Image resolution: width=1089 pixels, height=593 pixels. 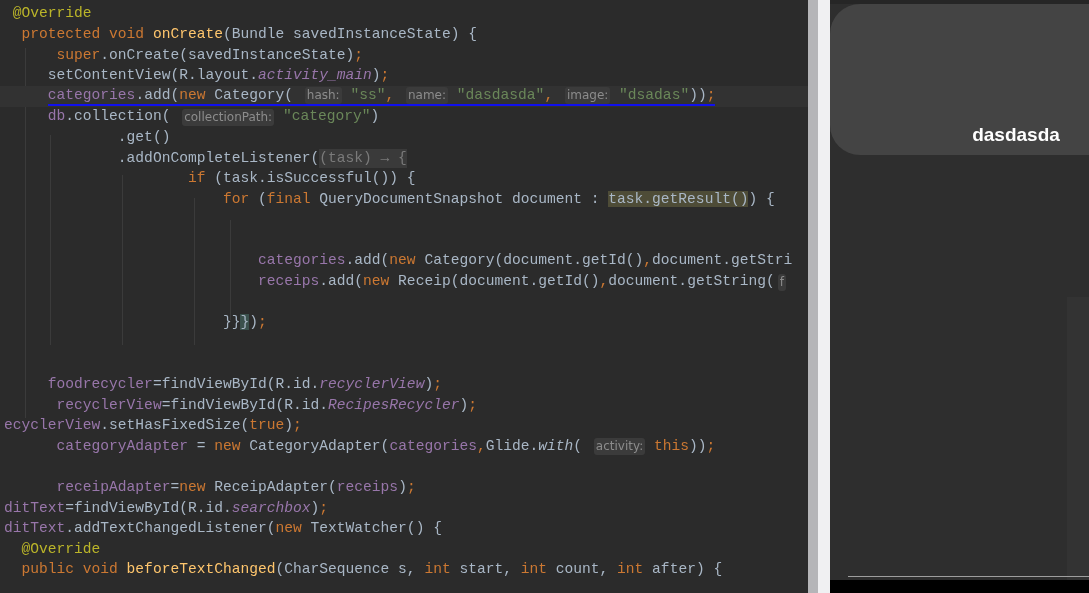 What do you see at coordinates (319, 446) in the screenshot?
I see `code-text: categoryAdapter = new CategoryAdapter(categories,Glide.with(` at bounding box center [319, 446].